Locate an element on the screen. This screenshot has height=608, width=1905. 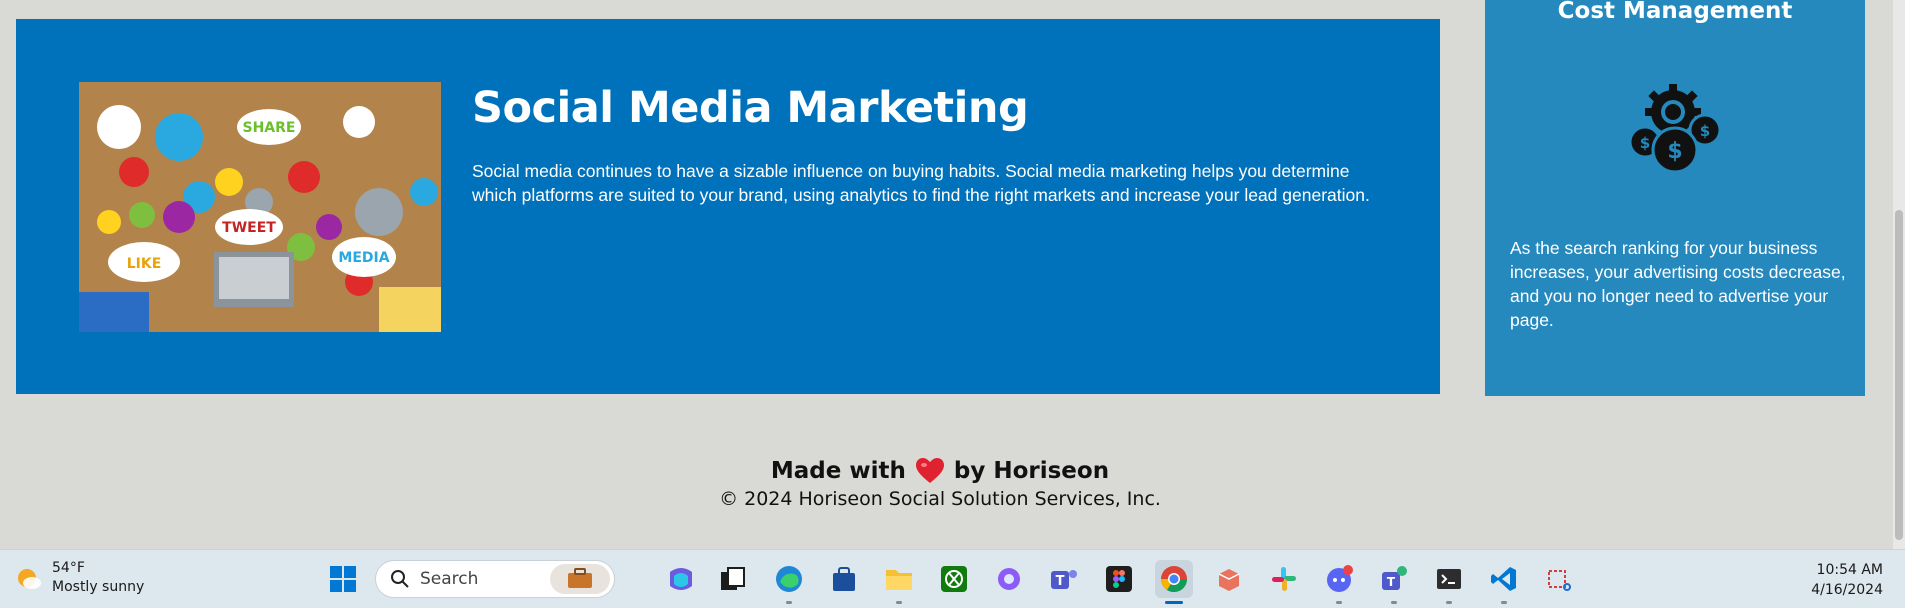
weather-temp: 54°F is located at coordinates (68, 568).